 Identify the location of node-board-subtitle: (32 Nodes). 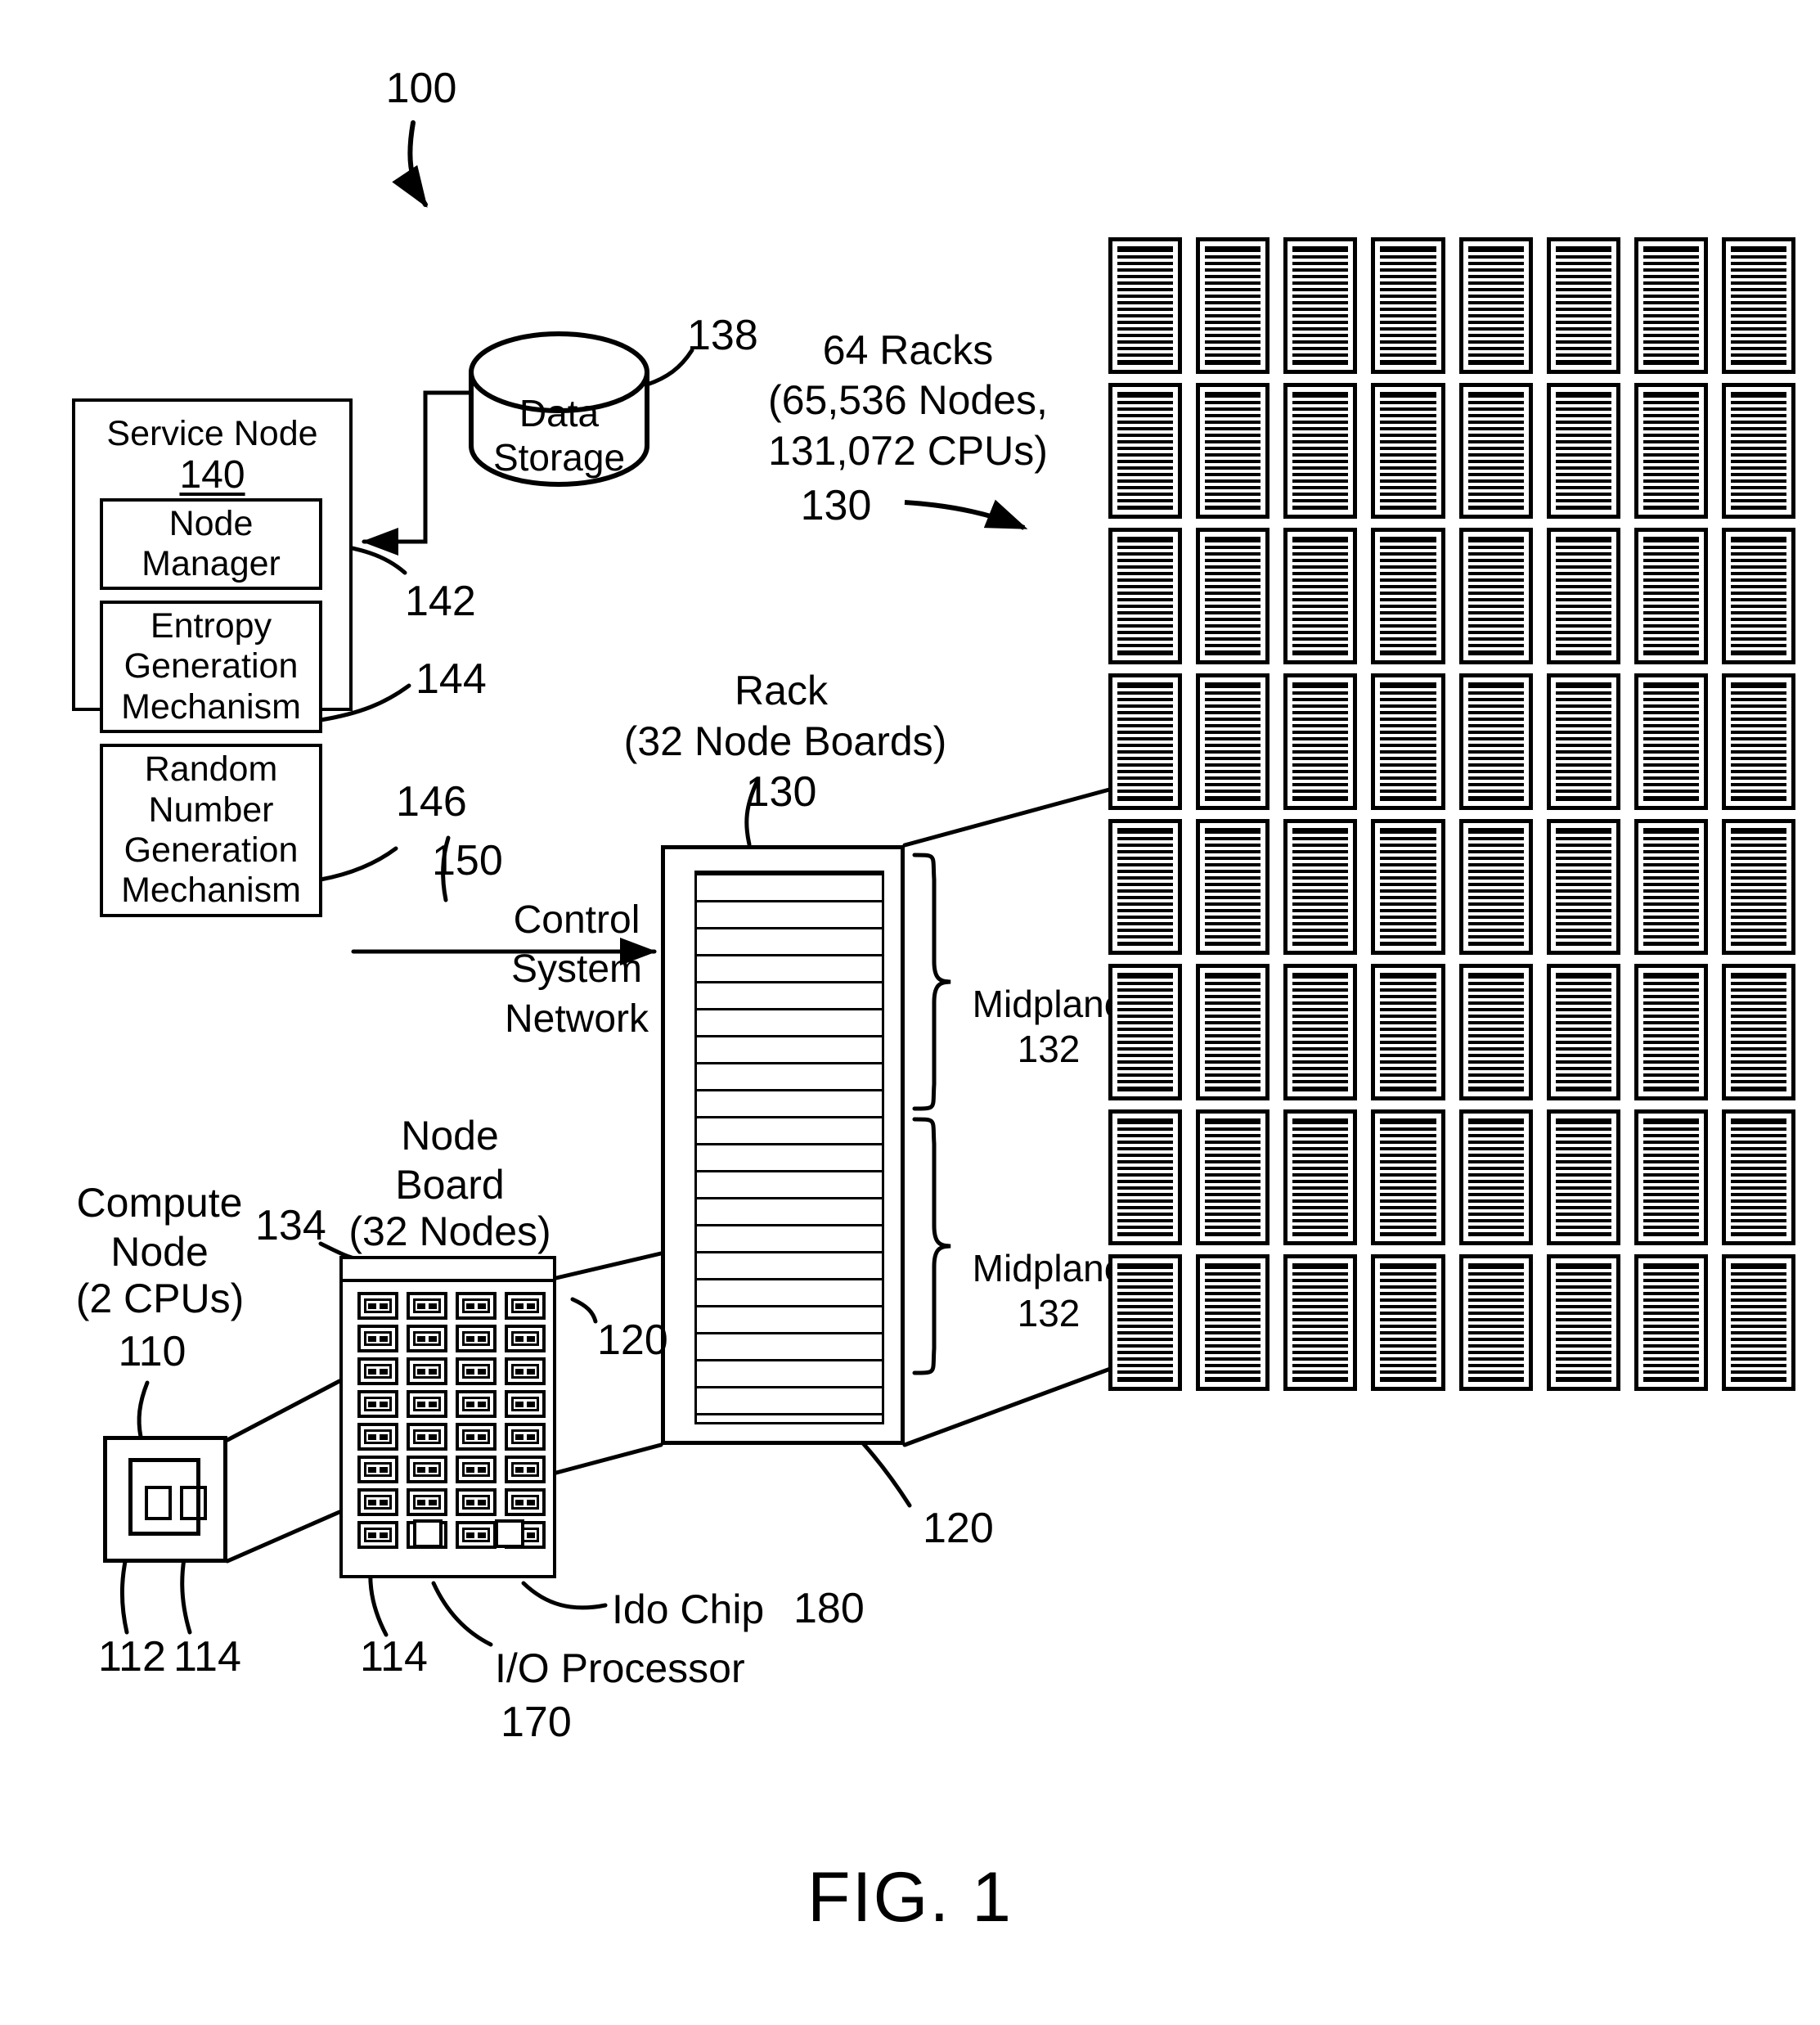
(450, 1231).